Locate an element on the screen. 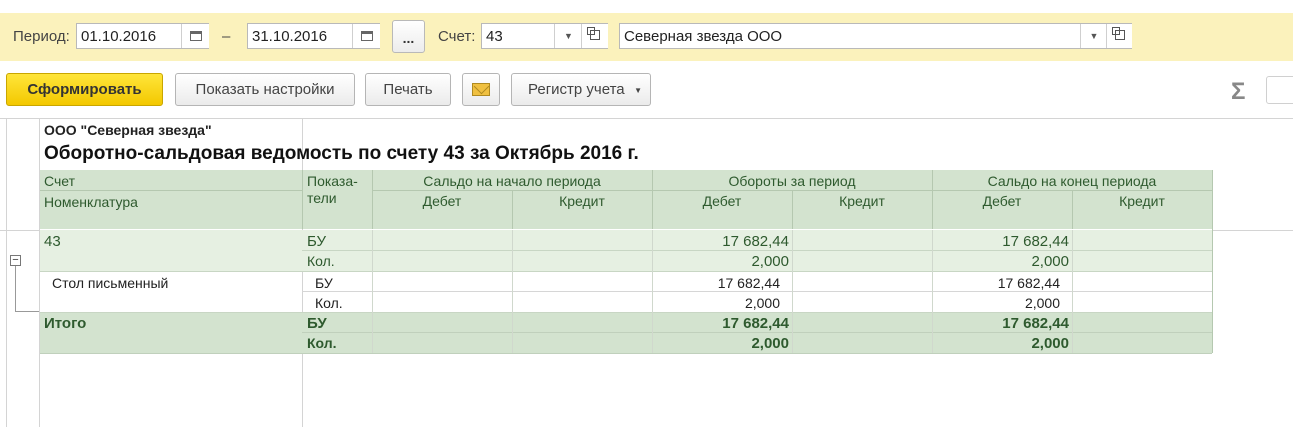  accounting-register-label: Регистр учета is located at coordinates (576, 89).